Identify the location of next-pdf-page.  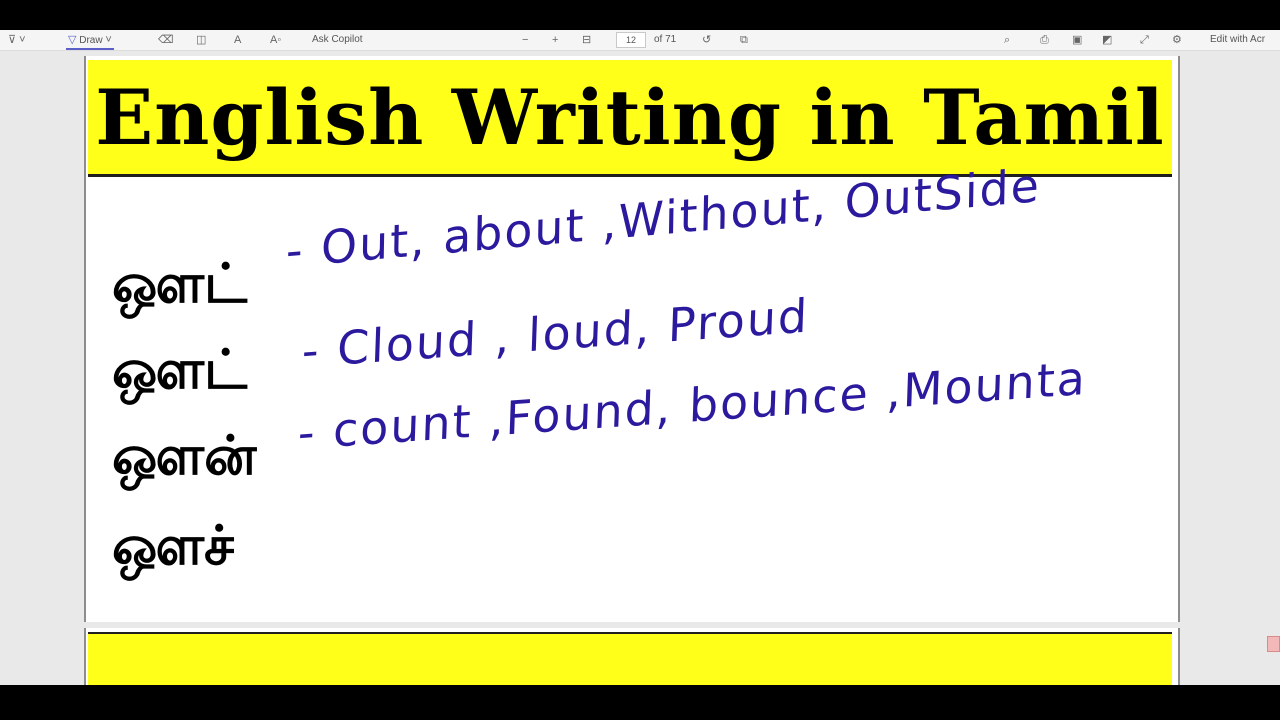
(632, 657).